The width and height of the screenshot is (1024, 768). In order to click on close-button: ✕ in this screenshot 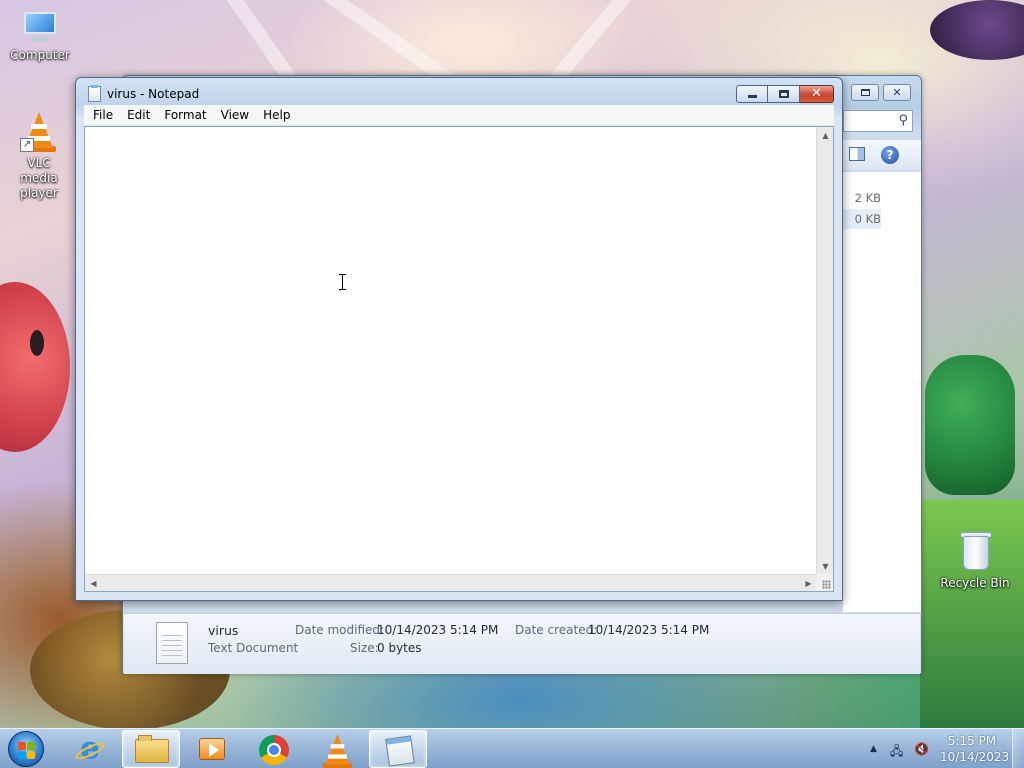, I will do `click(817, 94)`.